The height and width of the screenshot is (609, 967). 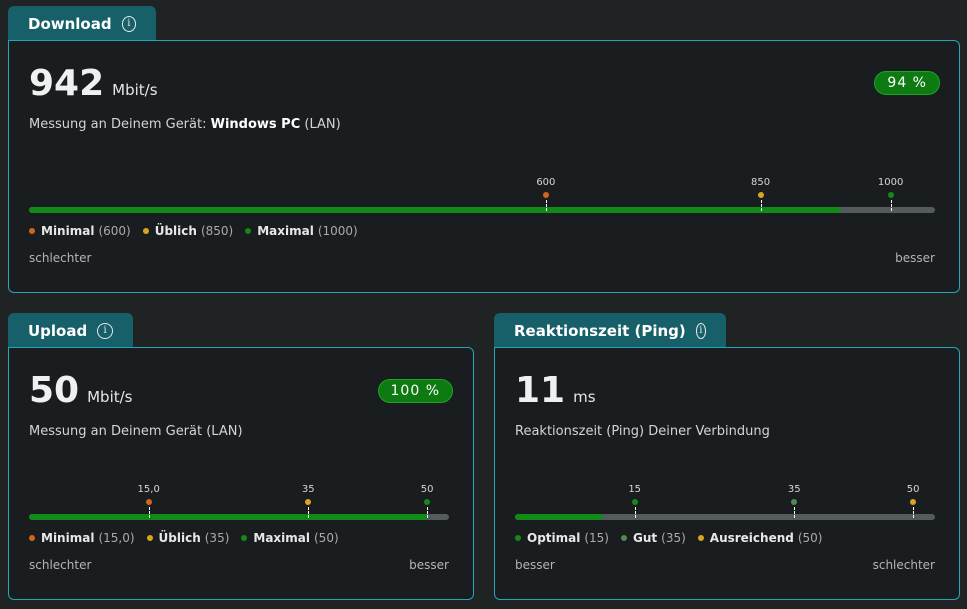 What do you see at coordinates (239, 517) in the screenshot?
I see `upload-bar-track` at bounding box center [239, 517].